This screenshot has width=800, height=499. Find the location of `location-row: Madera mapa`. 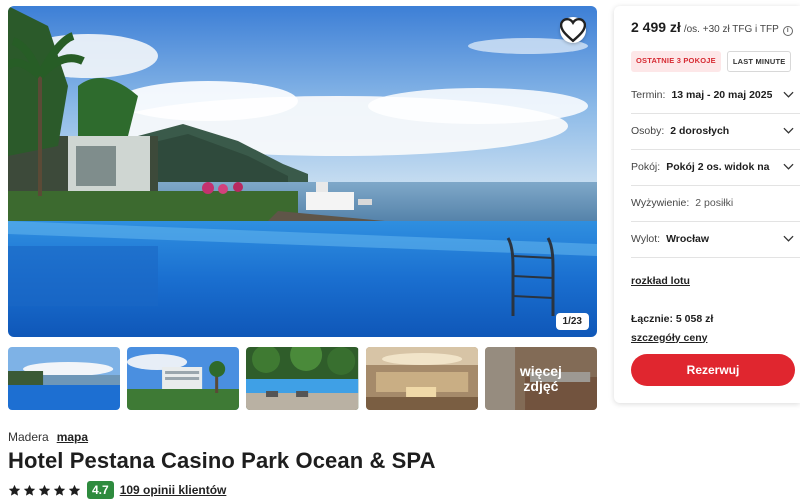

location-row: Madera mapa is located at coordinates (48, 437).